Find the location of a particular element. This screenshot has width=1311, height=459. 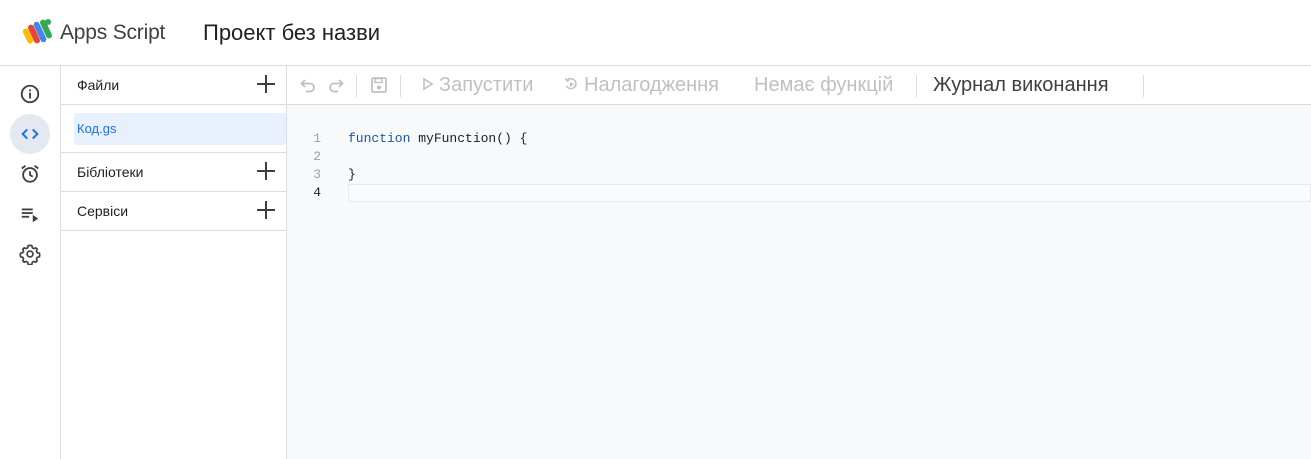

debug-button: Налагодження is located at coordinates (651, 85).